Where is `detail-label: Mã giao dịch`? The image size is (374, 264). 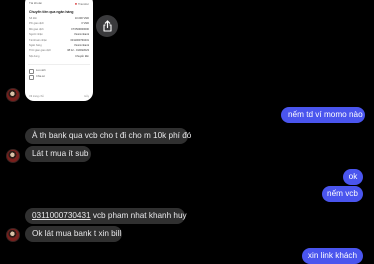 detail-label: Mã giao dịch is located at coordinates (36, 29).